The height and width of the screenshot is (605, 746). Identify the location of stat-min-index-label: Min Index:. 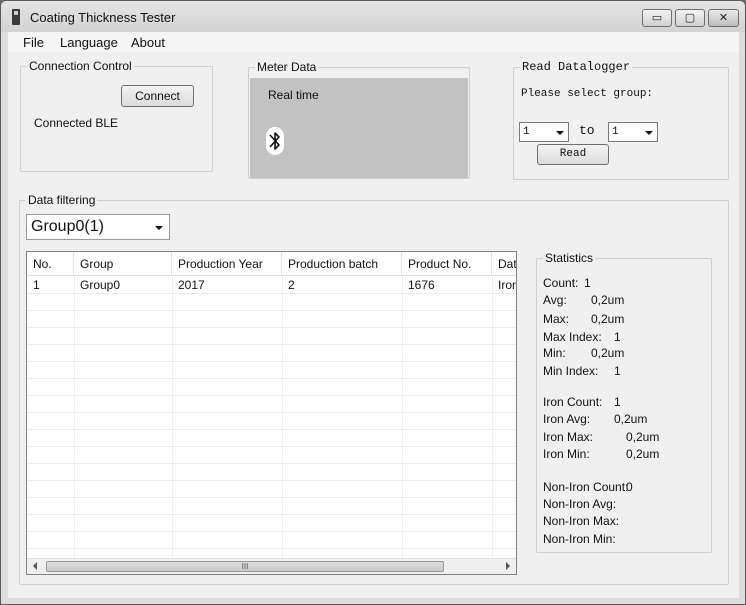
(571, 371).